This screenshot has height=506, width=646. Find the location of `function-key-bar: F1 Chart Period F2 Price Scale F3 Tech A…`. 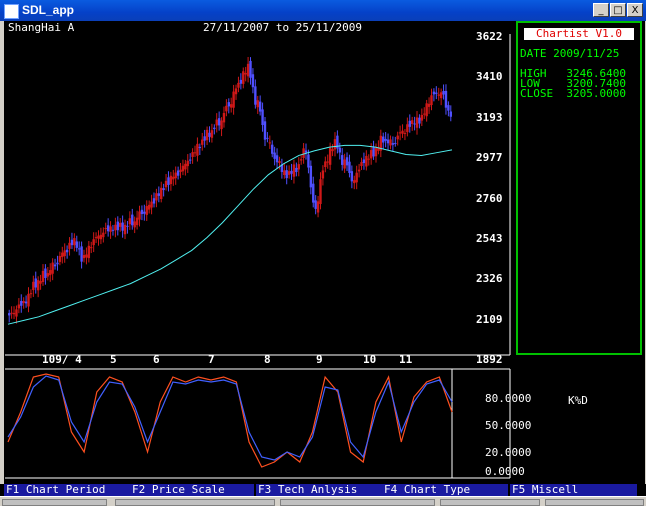

function-key-bar: F1 Chart Period F2 Price Scale F3 Tech A… is located at coordinates (323, 490).